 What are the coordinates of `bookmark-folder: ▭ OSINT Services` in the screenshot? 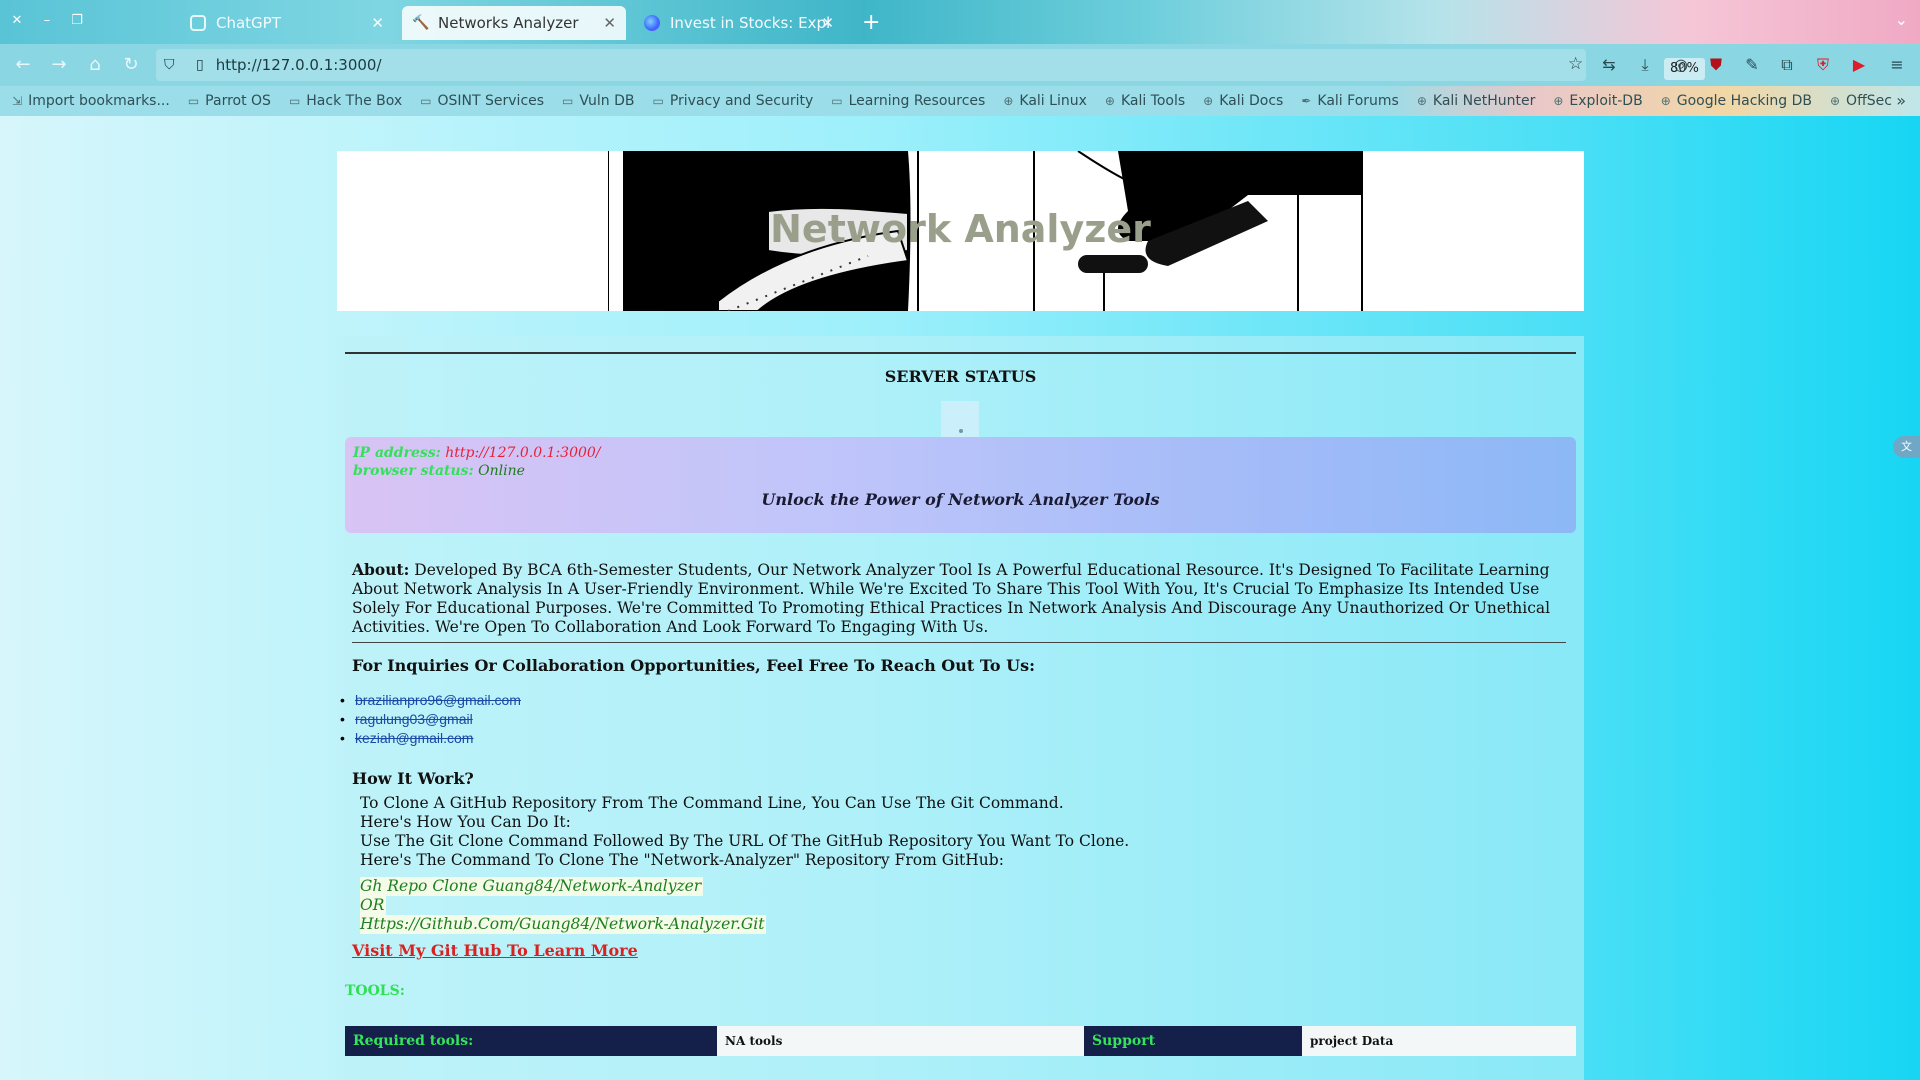 It's located at (482, 101).